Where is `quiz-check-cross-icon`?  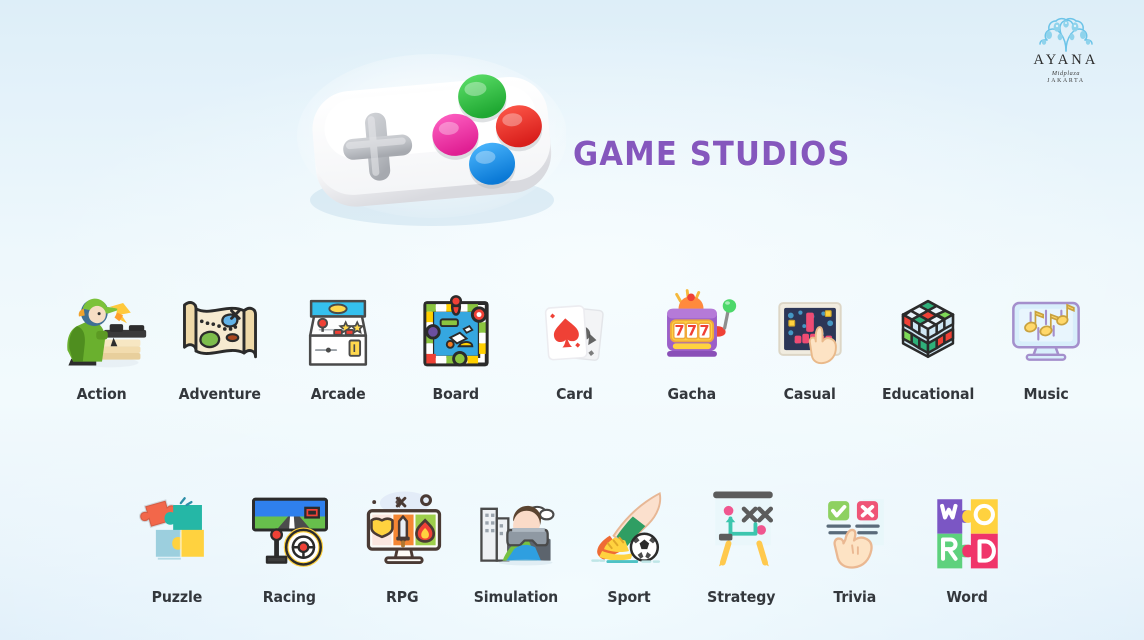 quiz-check-cross-icon is located at coordinates (855, 527).